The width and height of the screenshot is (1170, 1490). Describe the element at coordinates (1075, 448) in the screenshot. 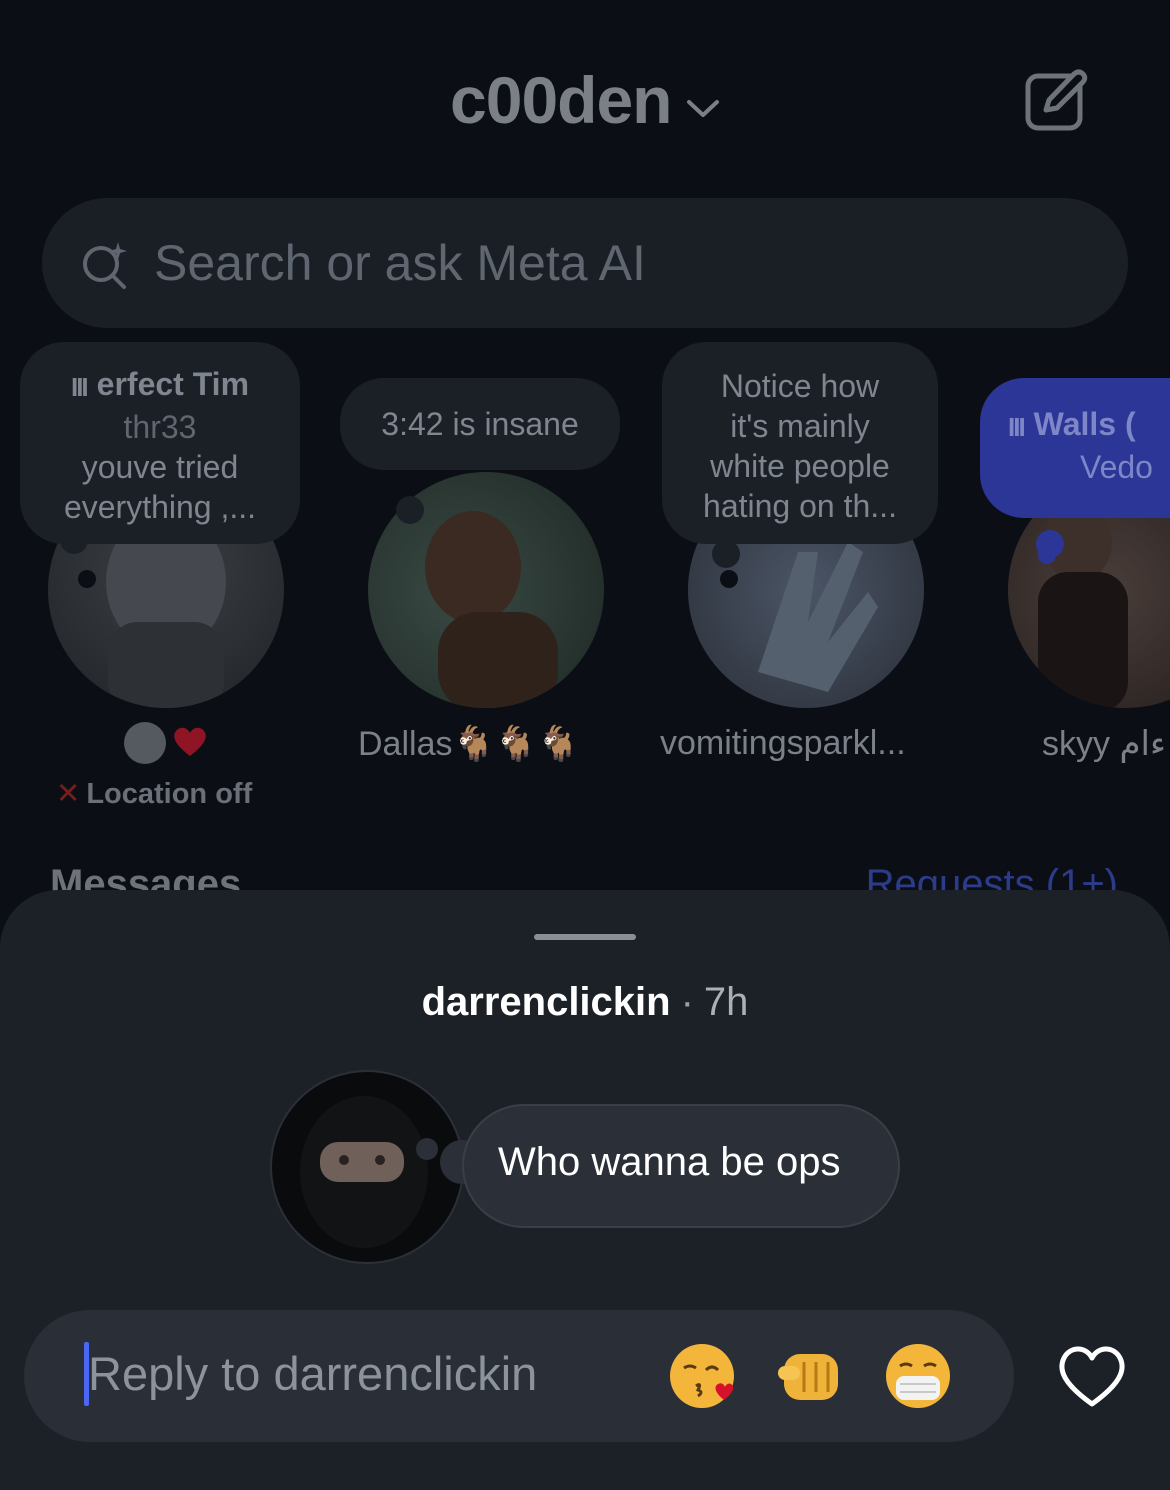

I see `note-bubble-4: III Walls ( Vedo` at that location.